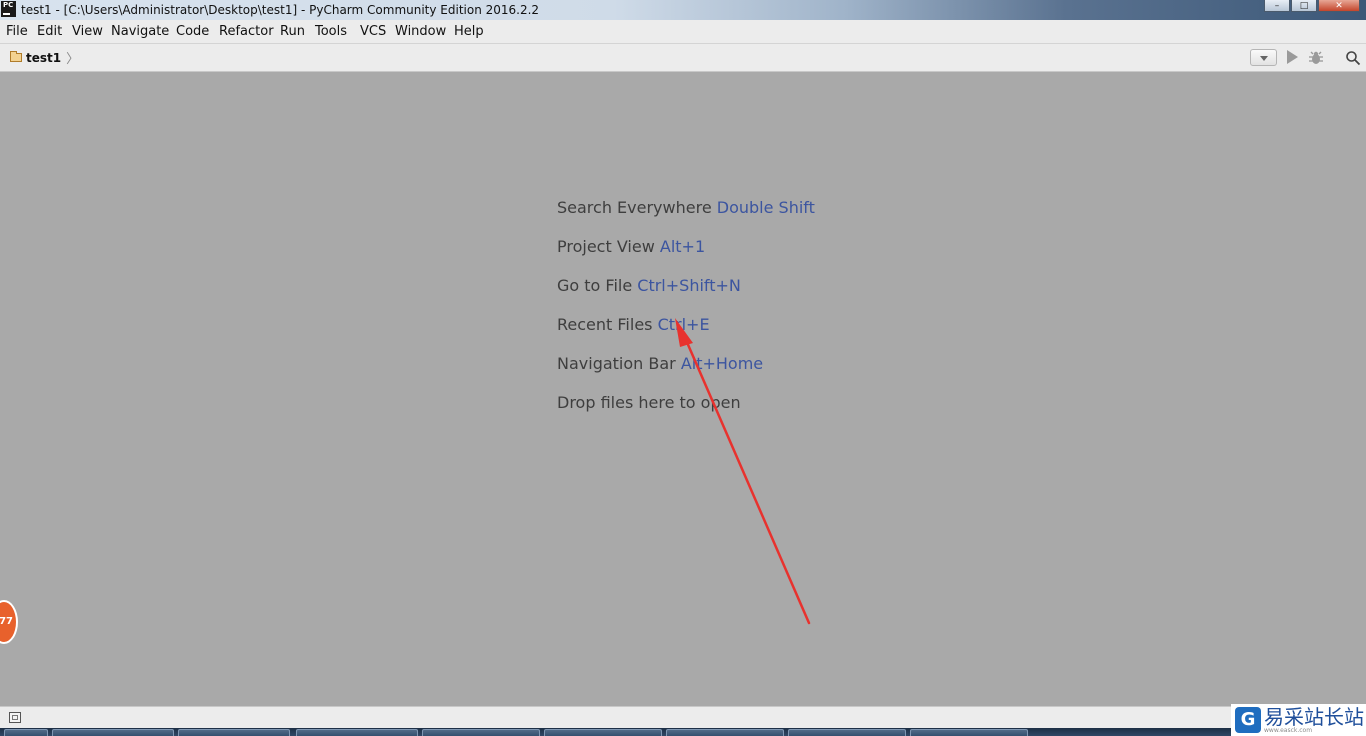 The height and width of the screenshot is (736, 1366). What do you see at coordinates (1248, 720) in the screenshot?
I see `watermark-logo-icon: G` at bounding box center [1248, 720].